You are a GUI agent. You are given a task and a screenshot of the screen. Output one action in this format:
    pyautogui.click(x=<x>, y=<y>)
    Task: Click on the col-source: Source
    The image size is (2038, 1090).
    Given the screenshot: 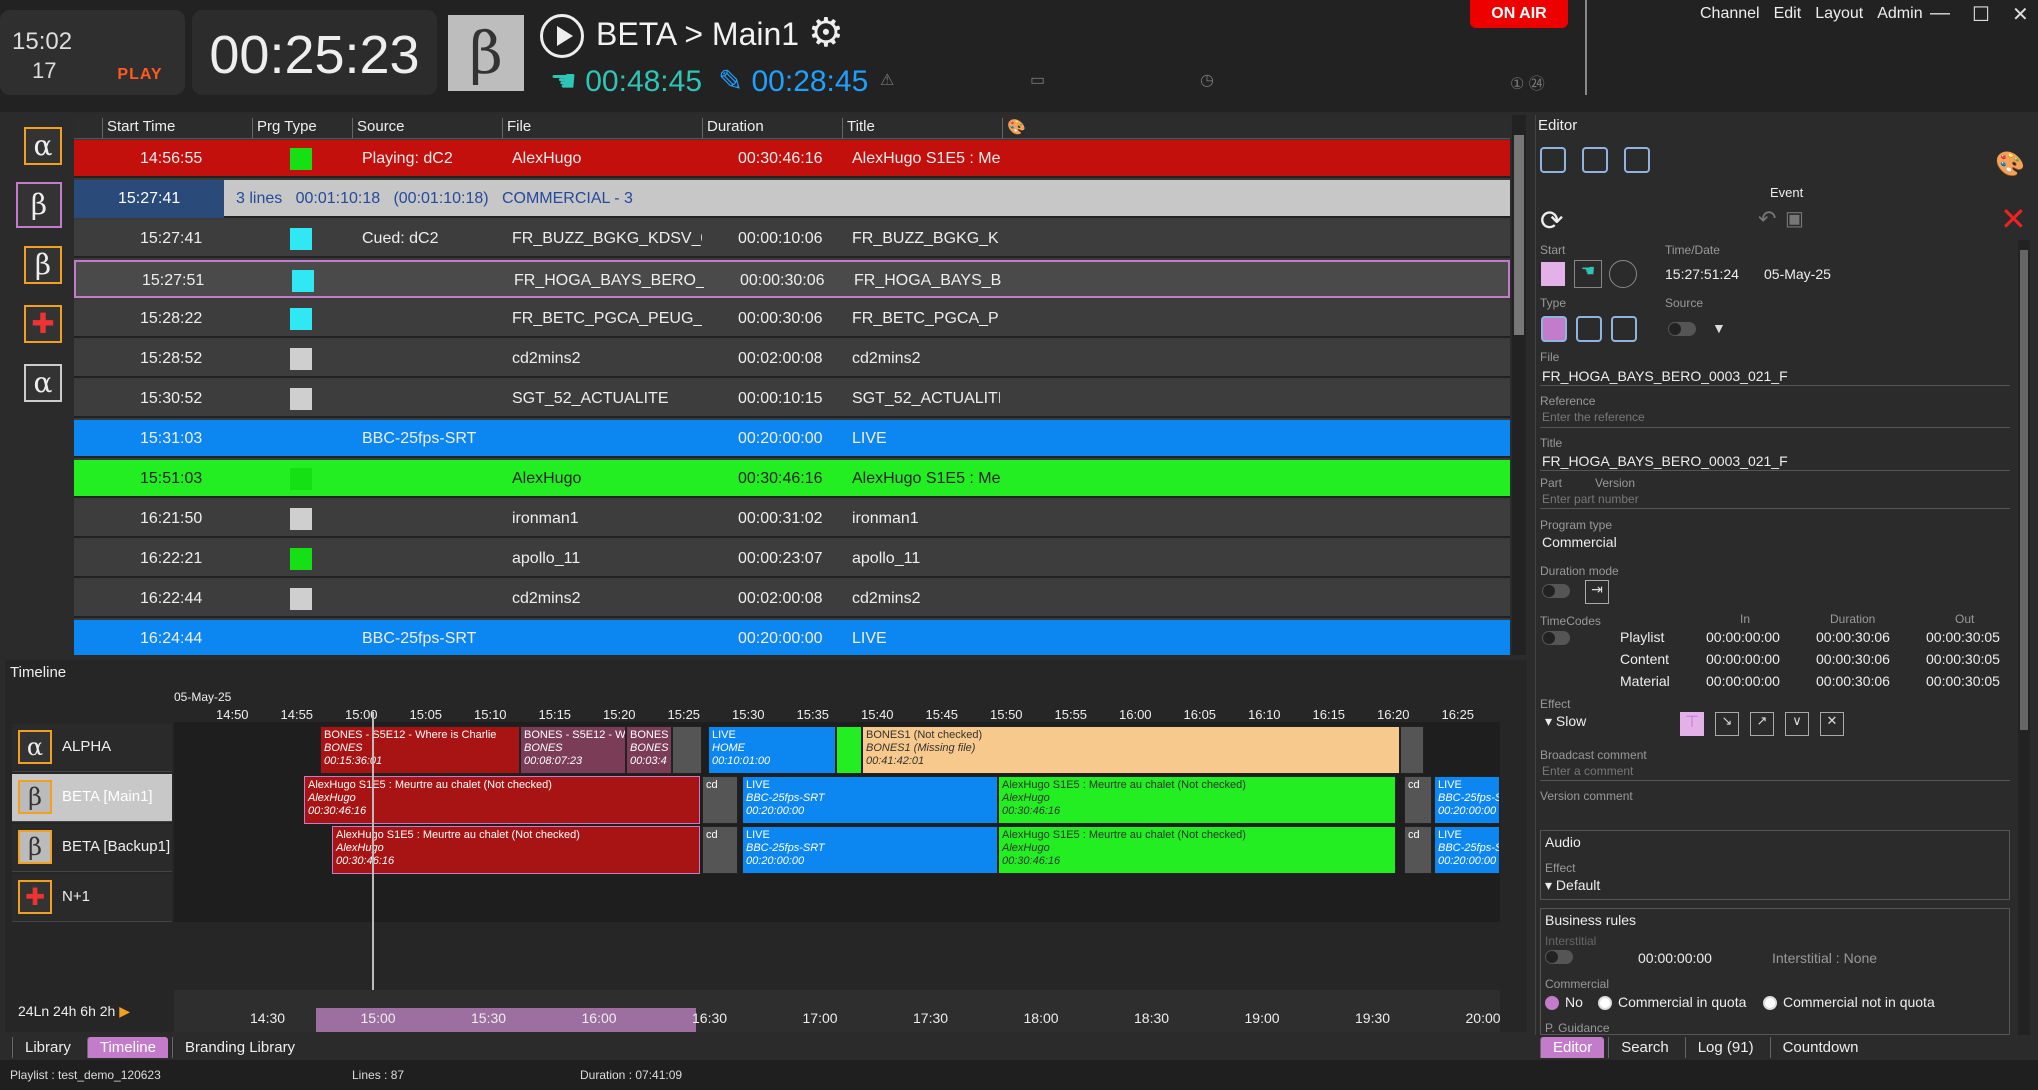 What is the action you would take?
    pyautogui.click(x=378, y=128)
    